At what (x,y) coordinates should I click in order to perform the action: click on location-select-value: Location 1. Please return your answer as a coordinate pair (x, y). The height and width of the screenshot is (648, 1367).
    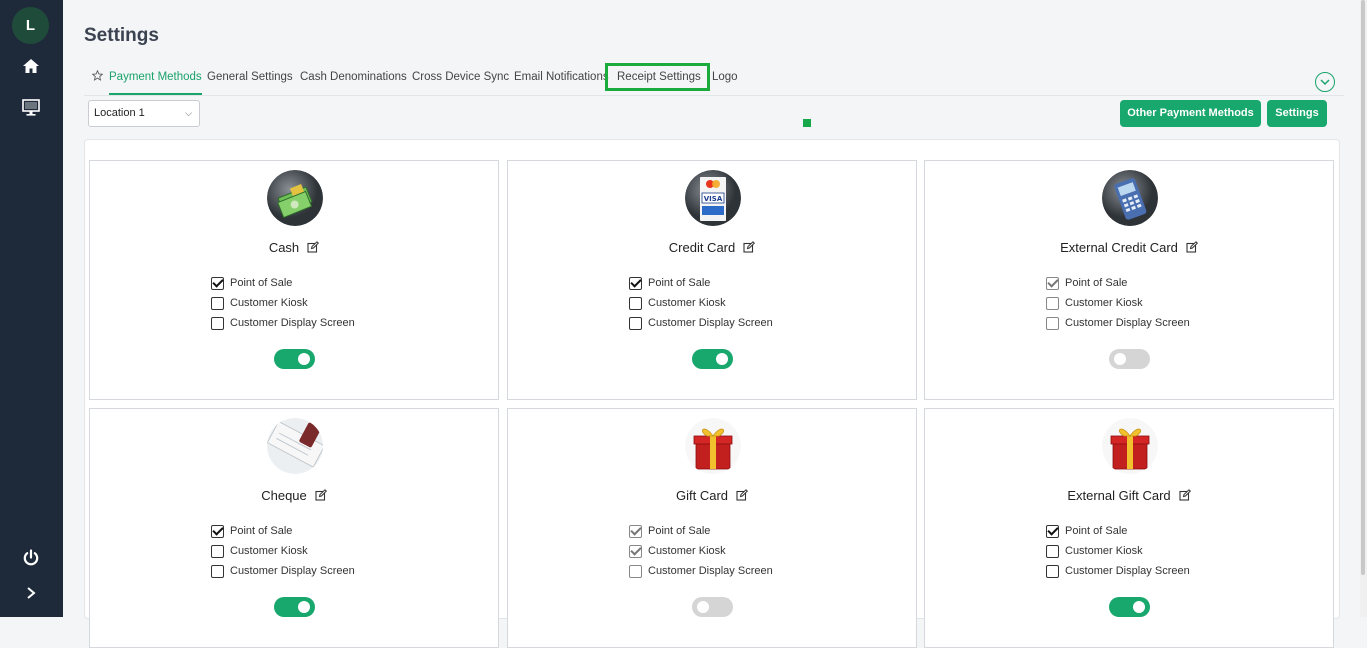
    Looking at the image, I should click on (119, 113).